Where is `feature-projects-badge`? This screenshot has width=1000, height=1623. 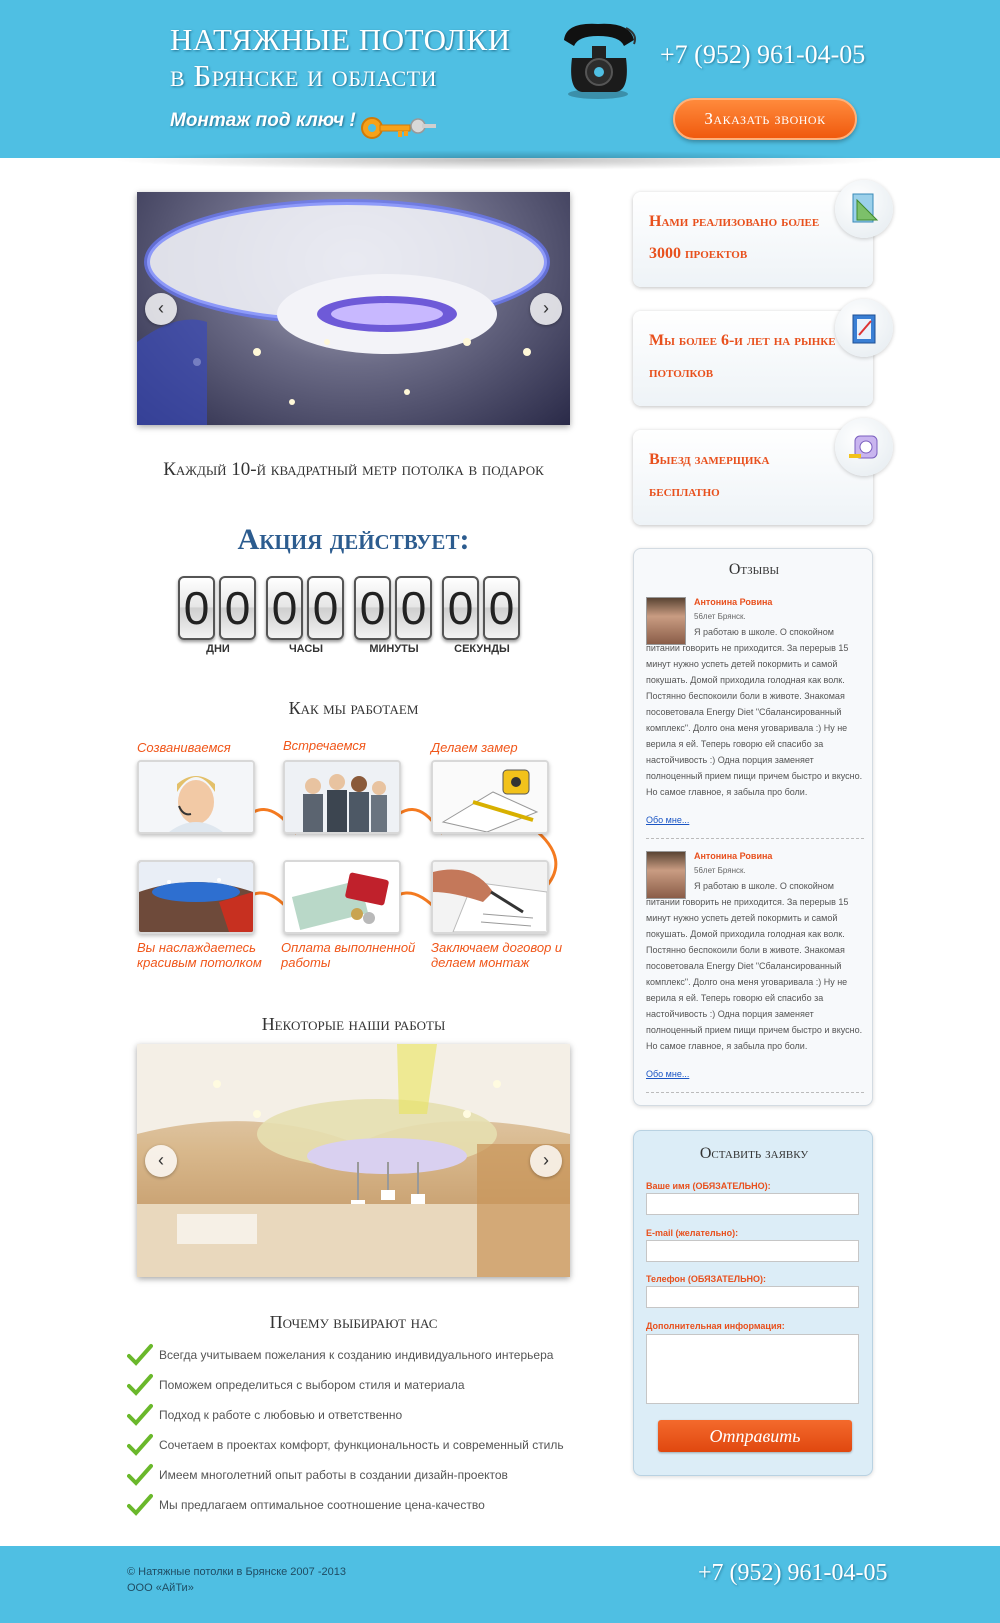 feature-projects-badge is located at coordinates (864, 209).